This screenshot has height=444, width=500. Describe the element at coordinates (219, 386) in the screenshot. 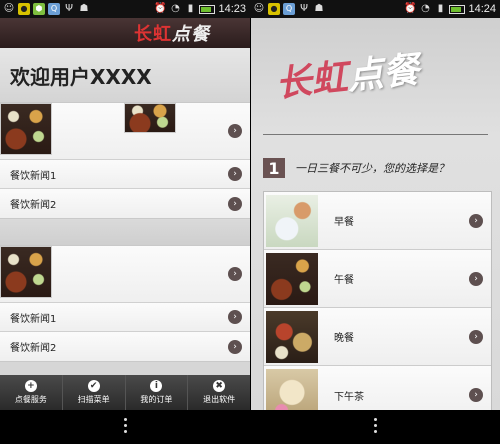

I see `close-icon: ✖` at that location.